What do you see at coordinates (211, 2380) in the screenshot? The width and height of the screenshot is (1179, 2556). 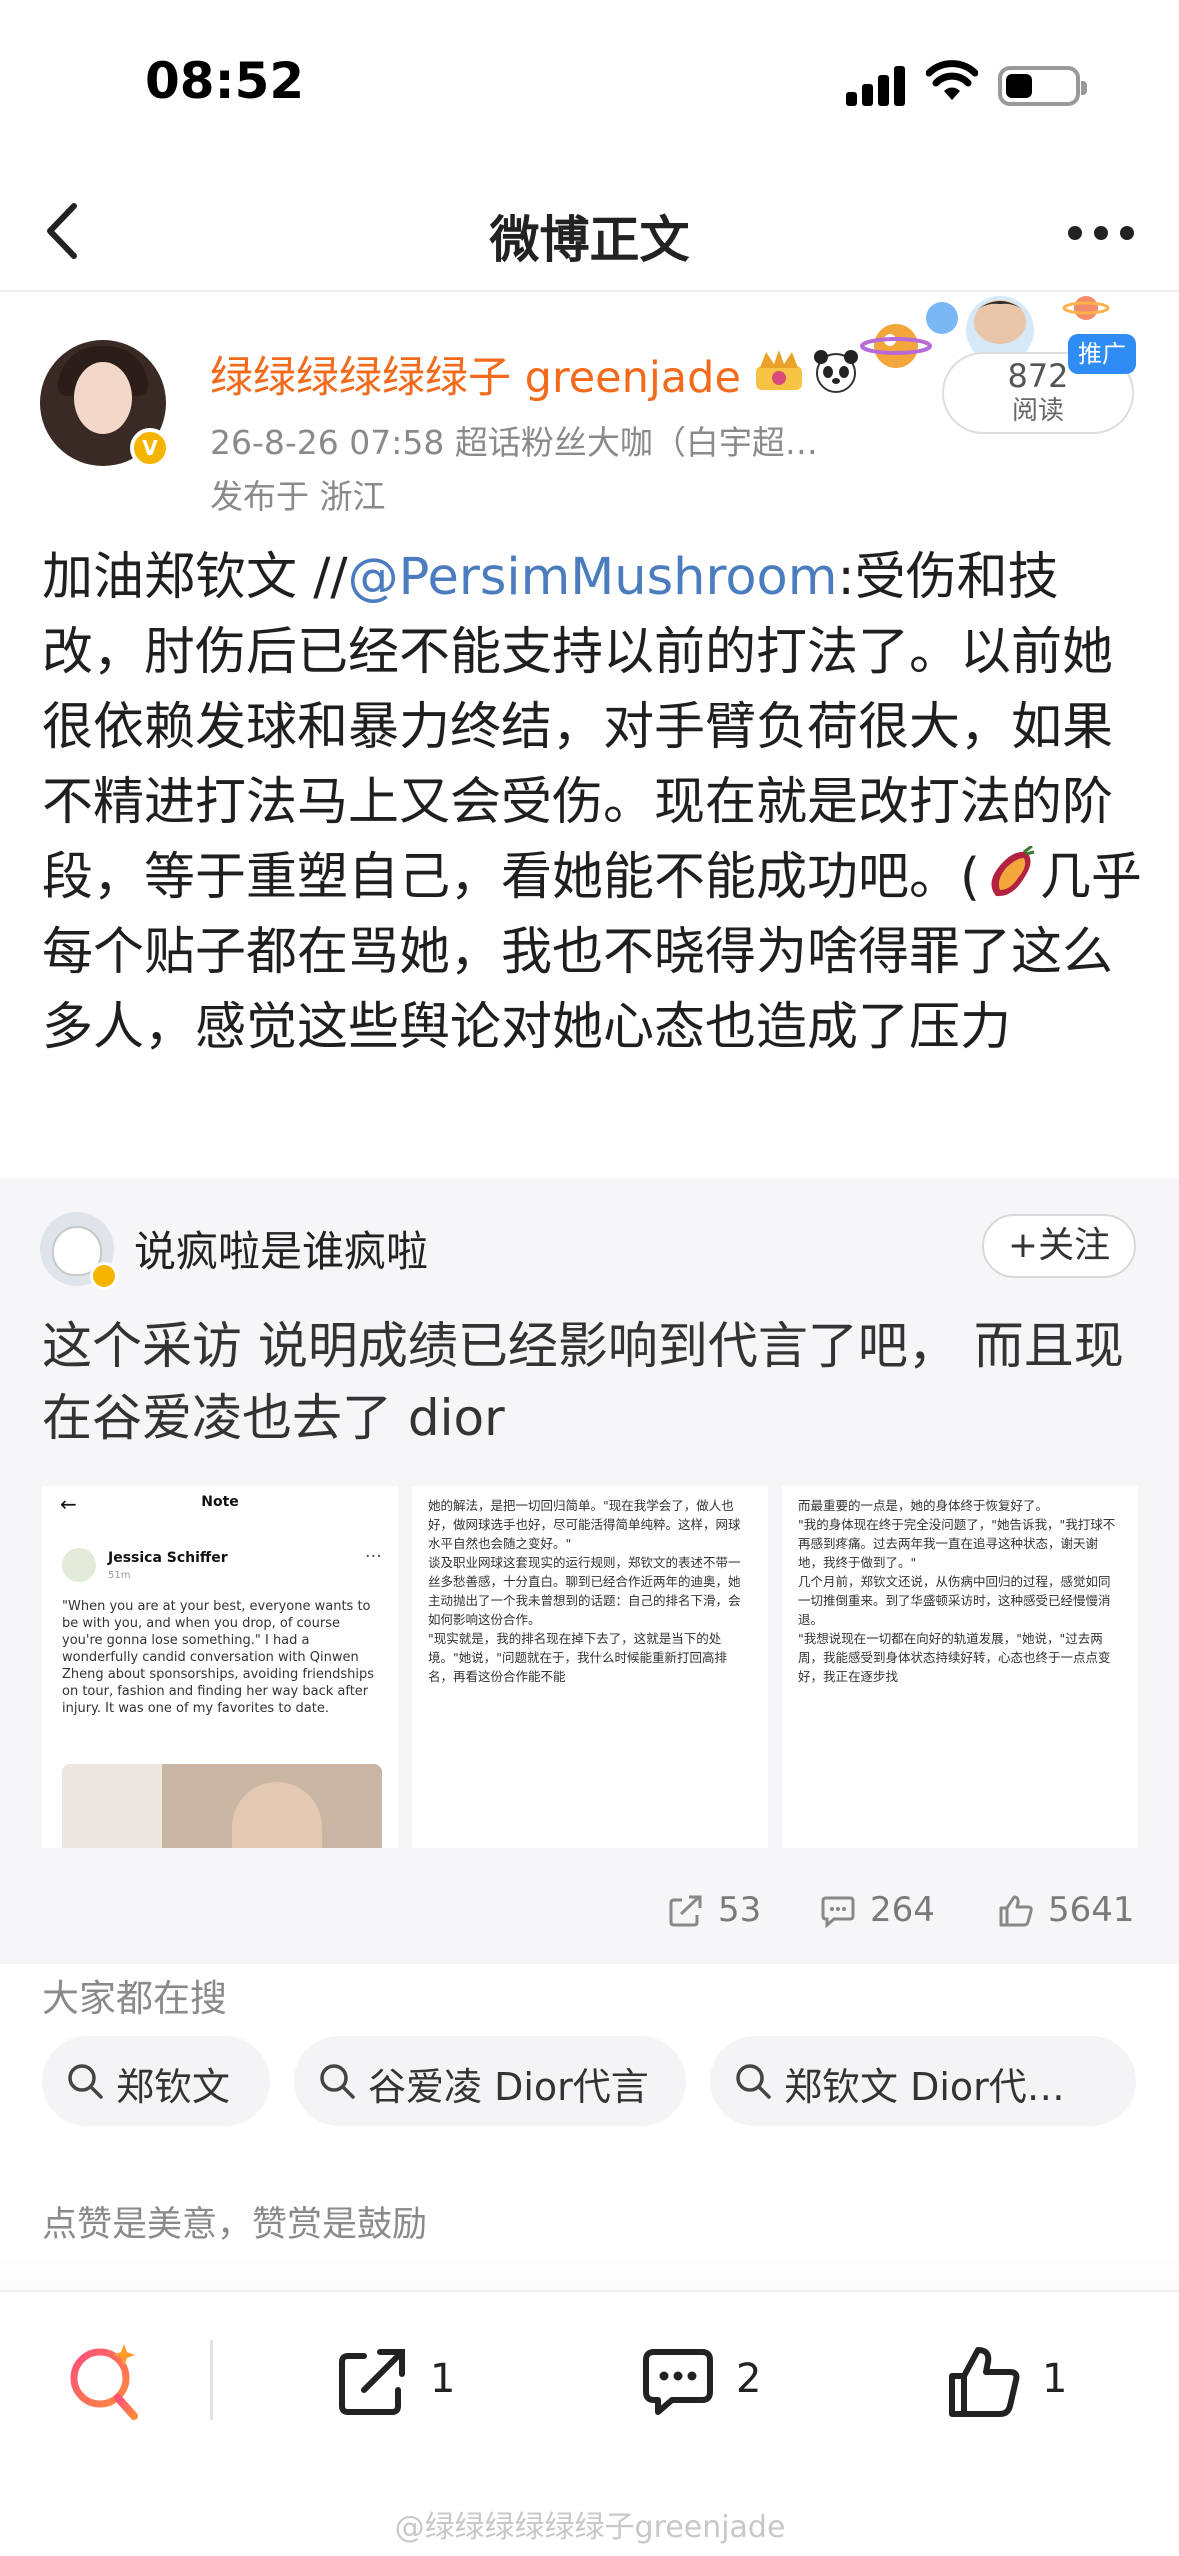 I see `bottom-divider` at bounding box center [211, 2380].